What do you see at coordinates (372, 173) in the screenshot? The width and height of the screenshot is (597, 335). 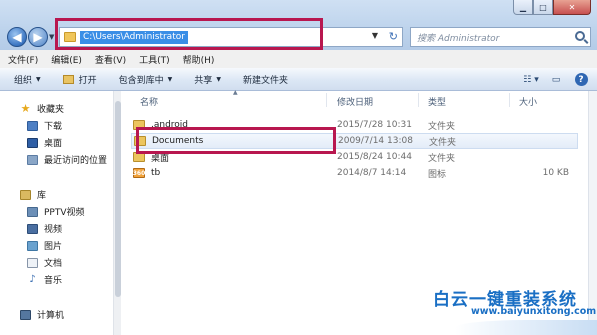 I see `file-modified: 2014/8/7 14:14` at bounding box center [372, 173].